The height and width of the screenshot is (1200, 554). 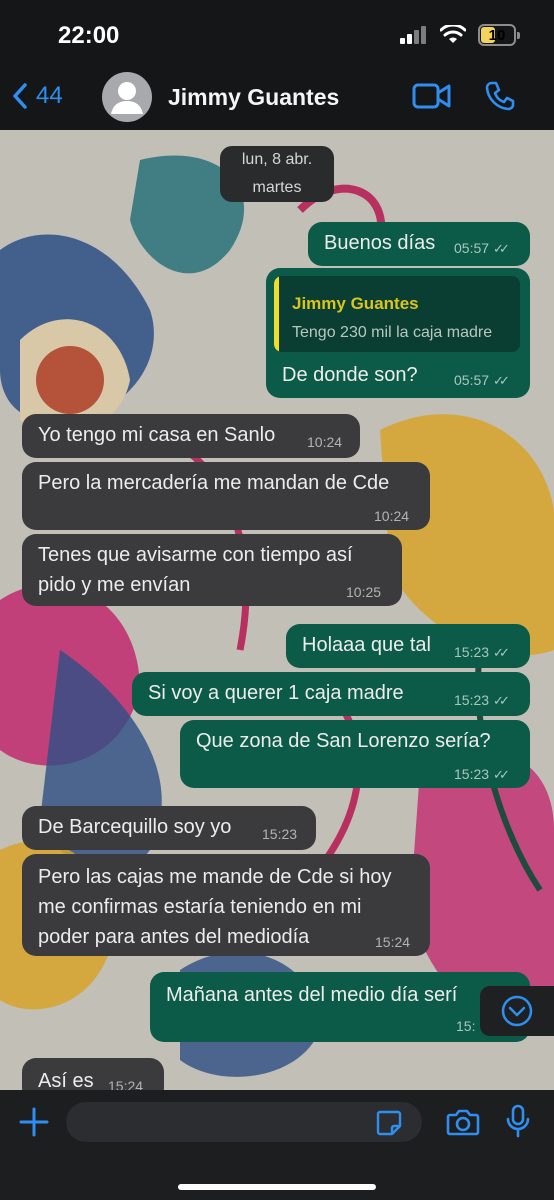 What do you see at coordinates (518, 1121) in the screenshot?
I see `microphone-icon` at bounding box center [518, 1121].